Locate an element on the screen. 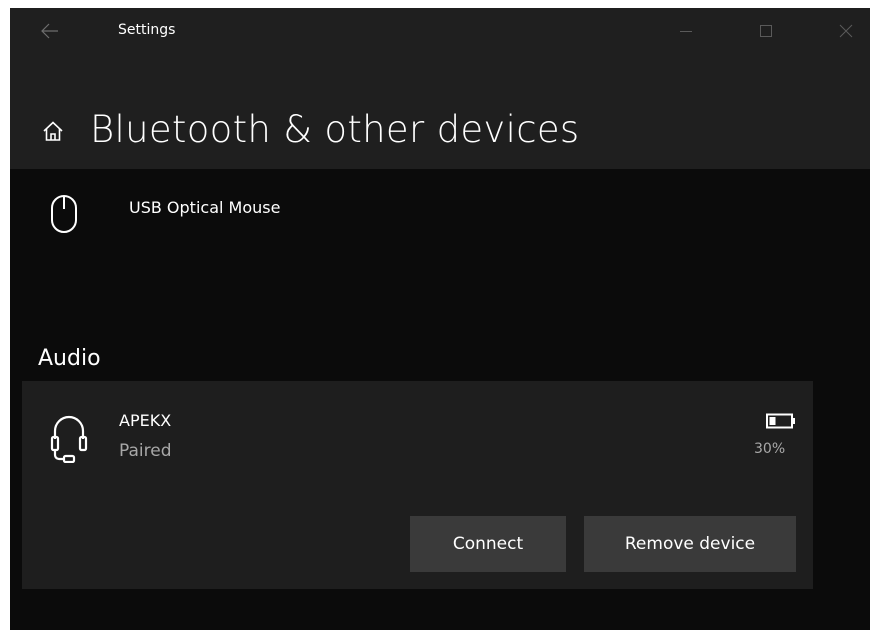 Image resolution: width=870 pixels, height=630 pixels. device-name: USB Optical Mouse is located at coordinates (205, 207).